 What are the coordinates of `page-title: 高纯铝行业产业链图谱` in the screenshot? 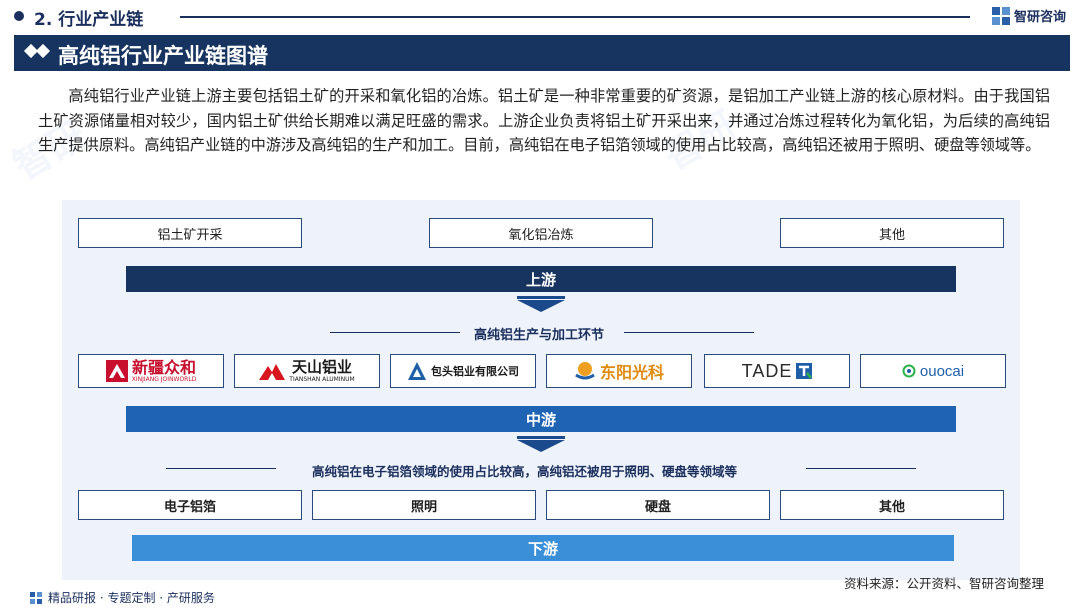 It's located at (163, 56).